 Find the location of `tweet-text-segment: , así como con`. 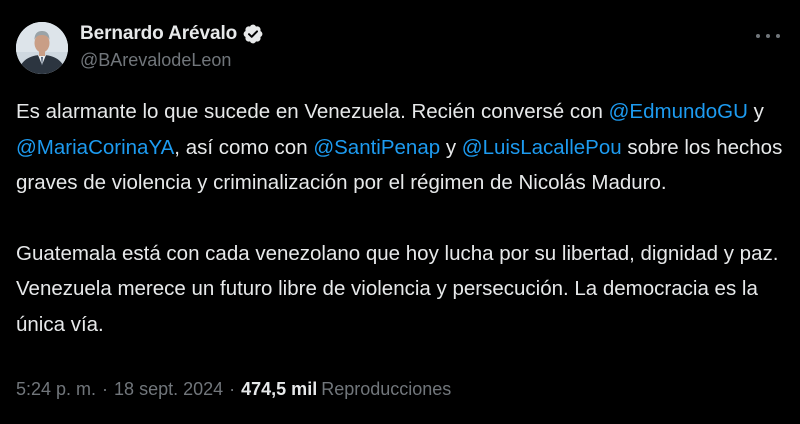

tweet-text-segment: , así como con is located at coordinates (244, 147).